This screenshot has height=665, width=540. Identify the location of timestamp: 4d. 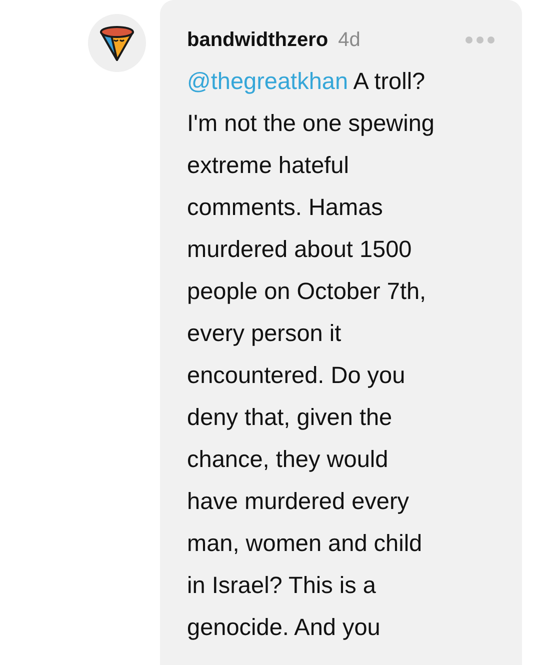
(349, 40).